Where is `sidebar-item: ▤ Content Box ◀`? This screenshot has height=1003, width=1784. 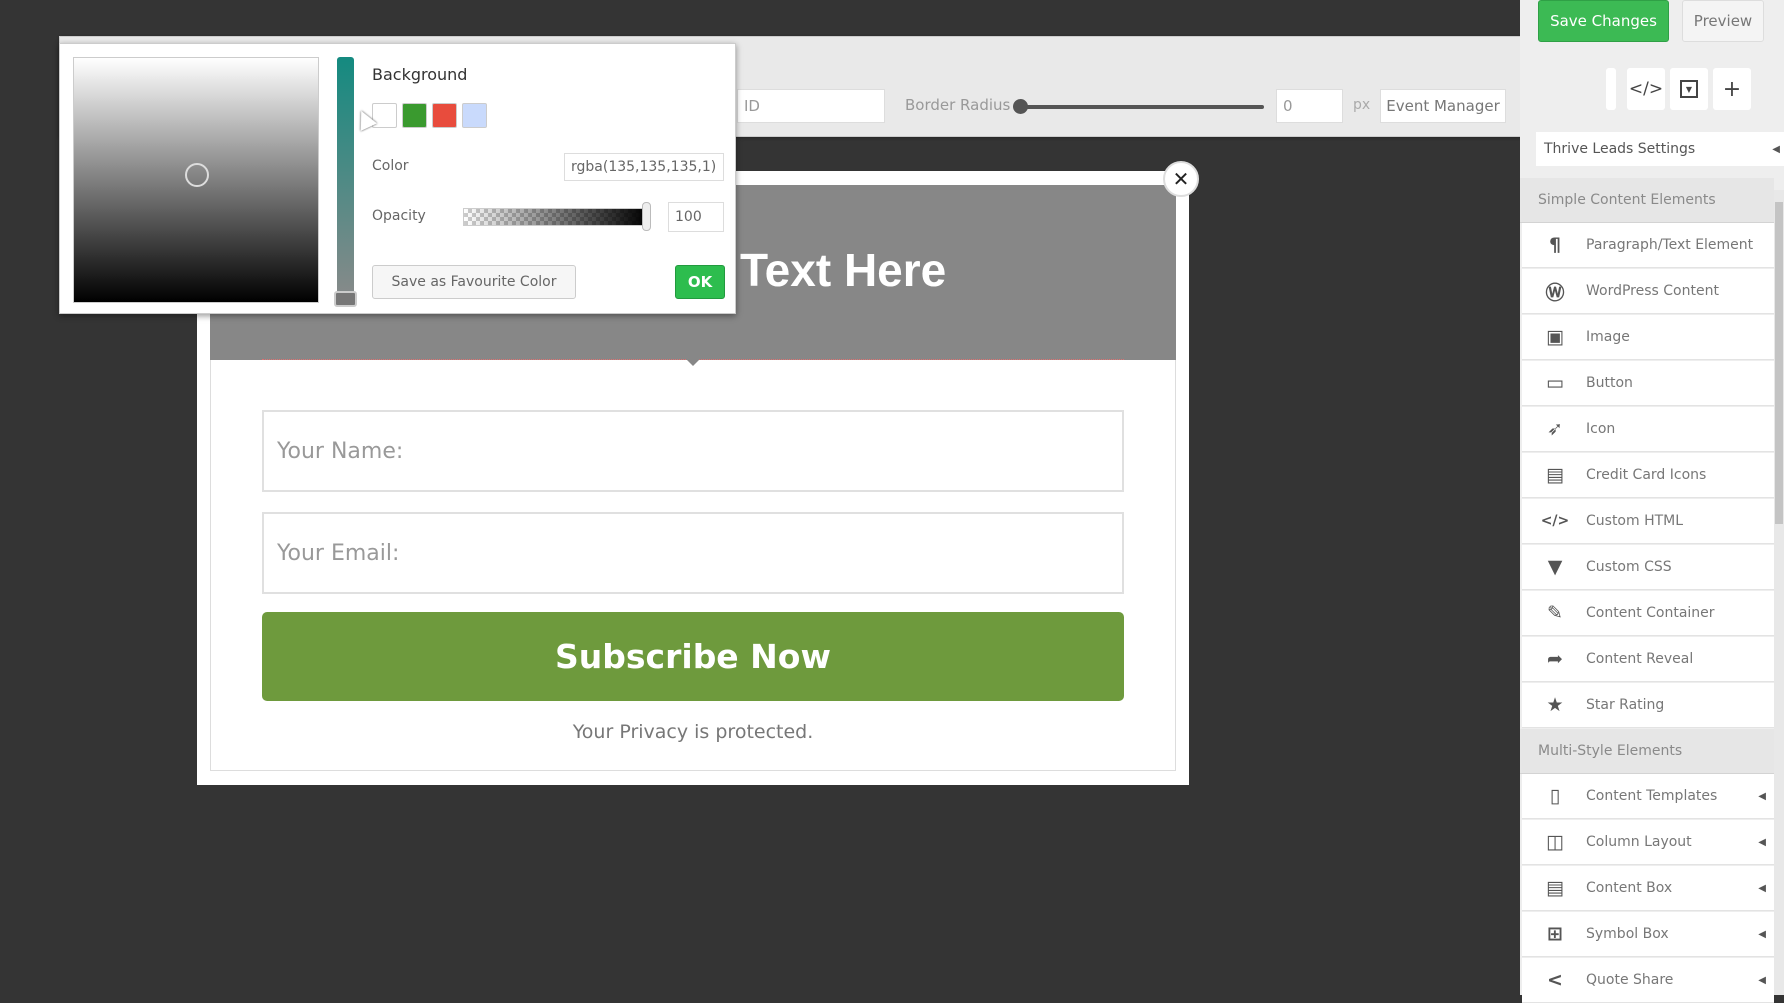
sidebar-item: ▤ Content Box ◀ is located at coordinates (1648, 888).